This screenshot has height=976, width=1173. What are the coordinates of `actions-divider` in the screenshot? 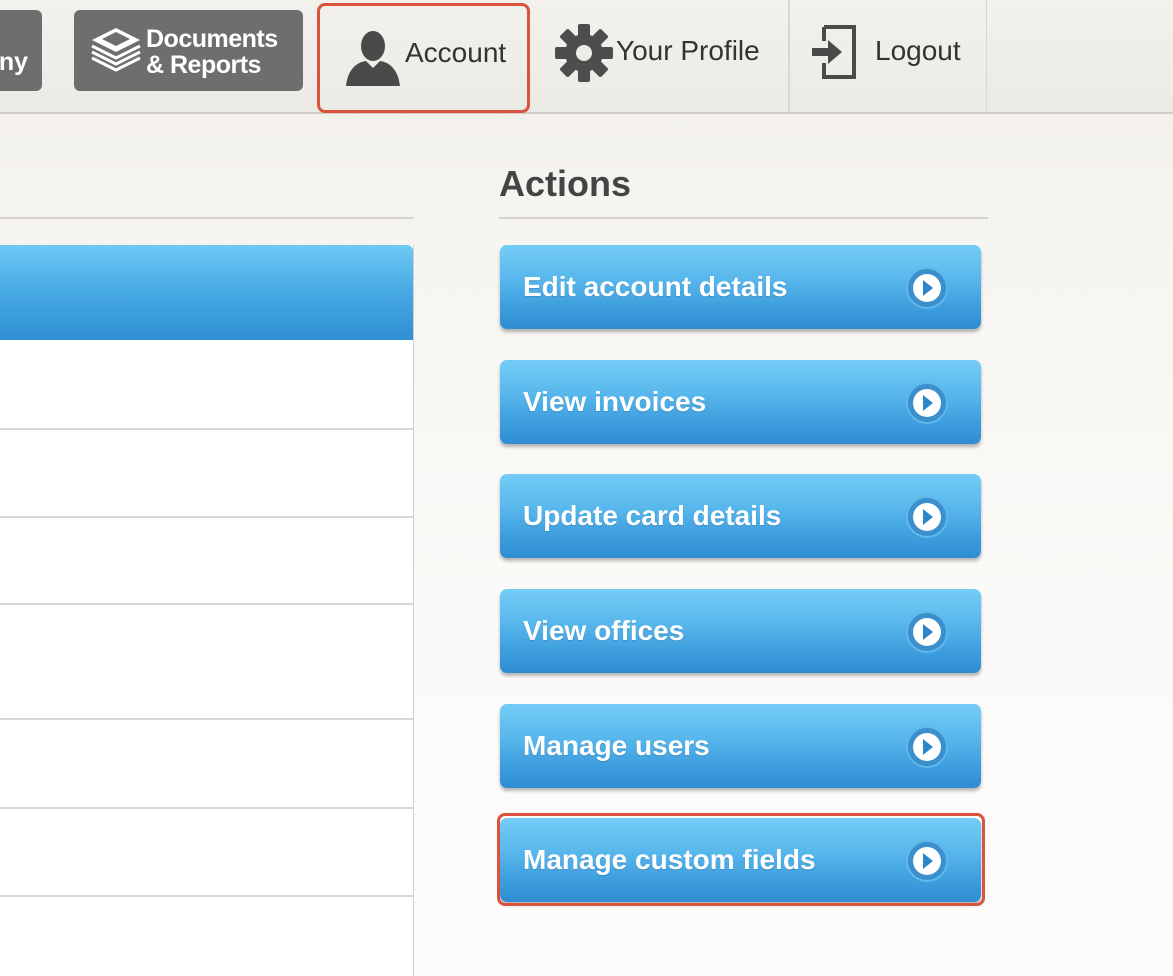 It's located at (743, 218).